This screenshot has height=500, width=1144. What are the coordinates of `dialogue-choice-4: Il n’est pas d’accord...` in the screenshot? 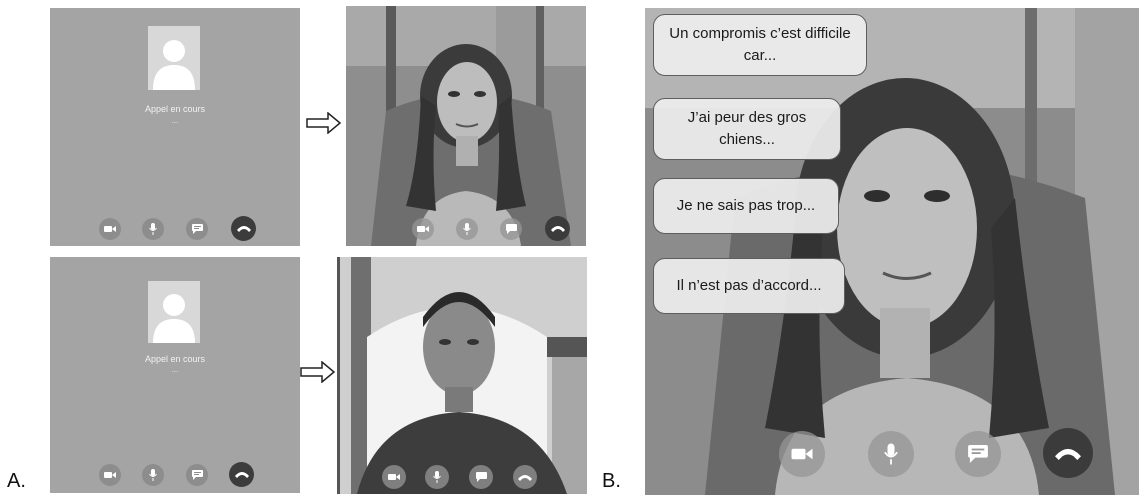 It's located at (749, 286).